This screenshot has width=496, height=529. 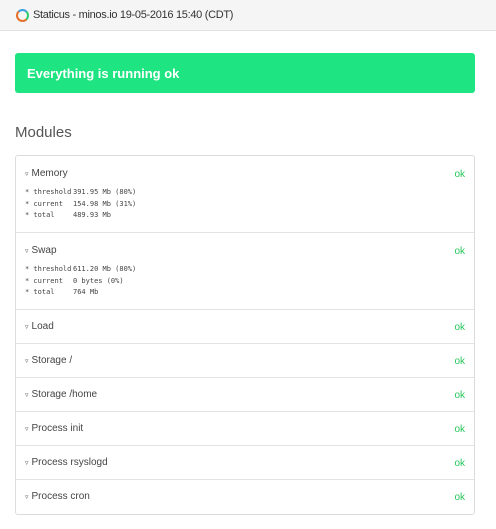 I want to click on module-name: Process init, so click(x=57, y=428).